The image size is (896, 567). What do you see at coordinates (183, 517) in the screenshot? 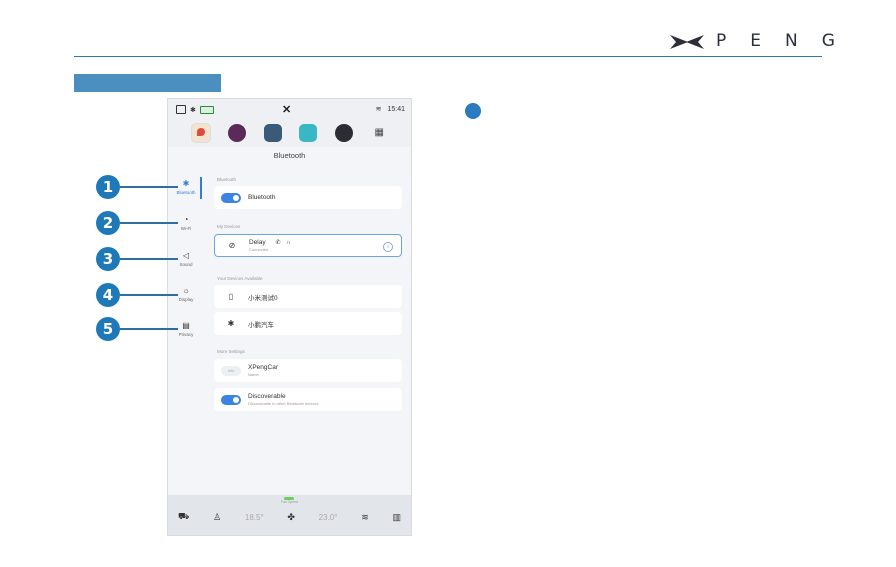
I see `car-icon: ⛟` at bounding box center [183, 517].